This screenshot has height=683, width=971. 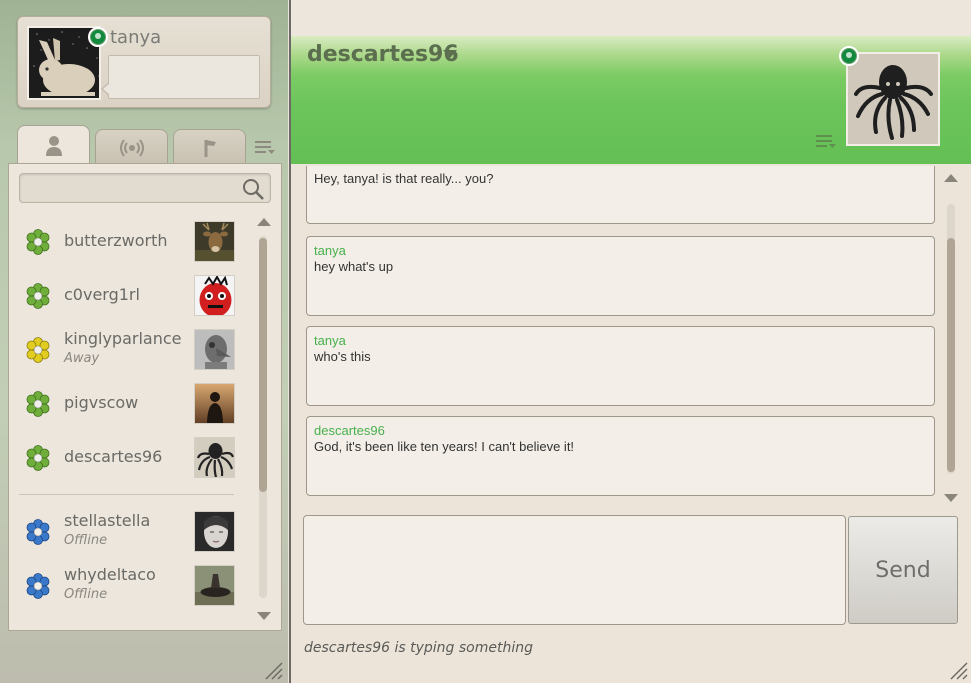 I want to click on contact-item: butterzworth, so click(x=133, y=241).